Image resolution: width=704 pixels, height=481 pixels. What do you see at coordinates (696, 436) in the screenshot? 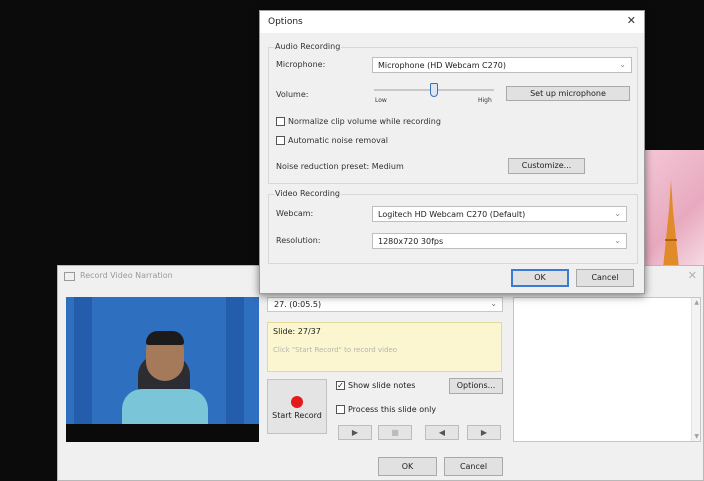
I see `scroll-down-icon: ▼` at bounding box center [696, 436].